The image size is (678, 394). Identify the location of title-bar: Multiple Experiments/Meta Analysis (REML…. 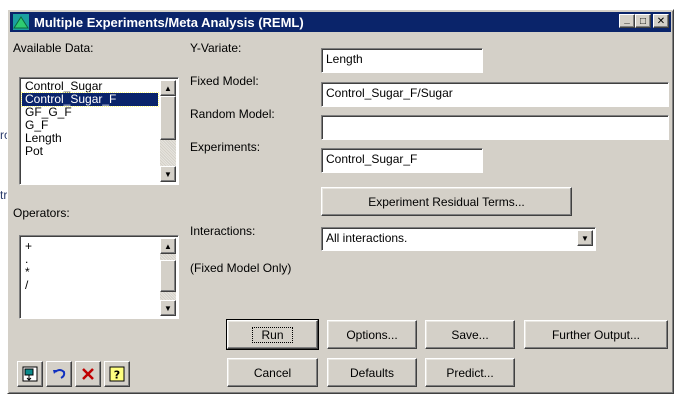
(340, 22).